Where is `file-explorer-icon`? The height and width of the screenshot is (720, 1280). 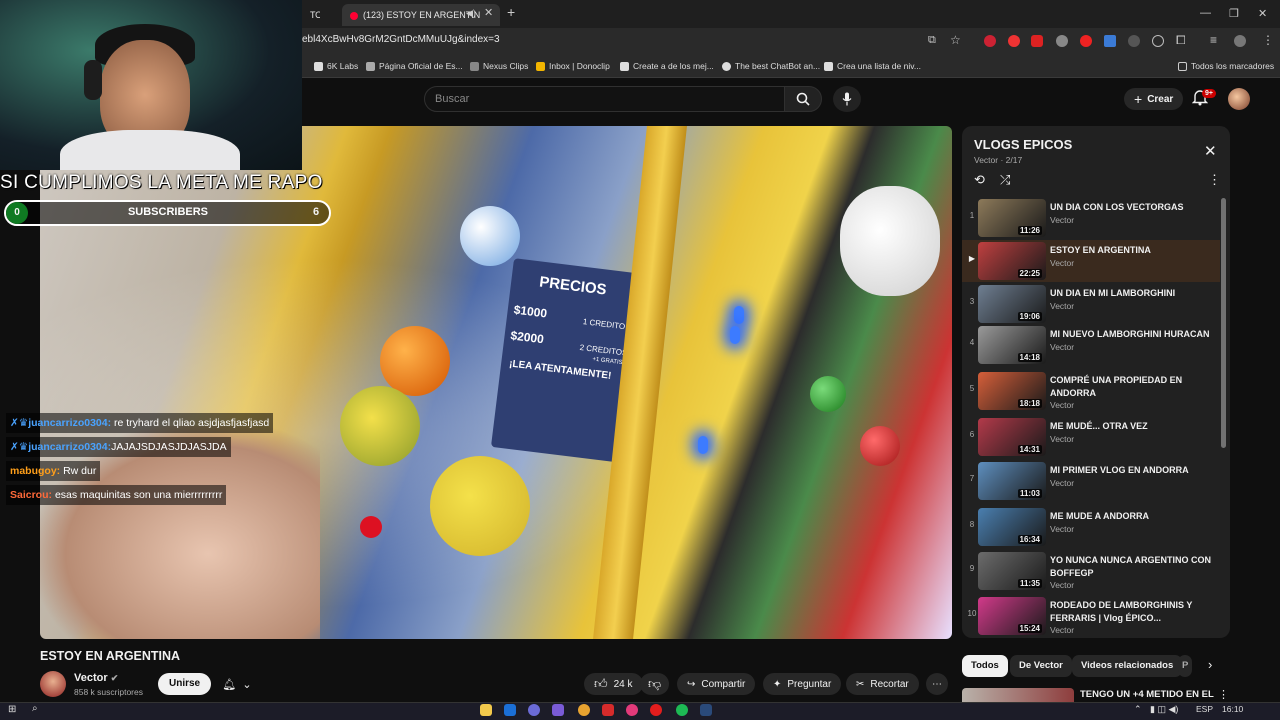
file-explorer-icon is located at coordinates (486, 710).